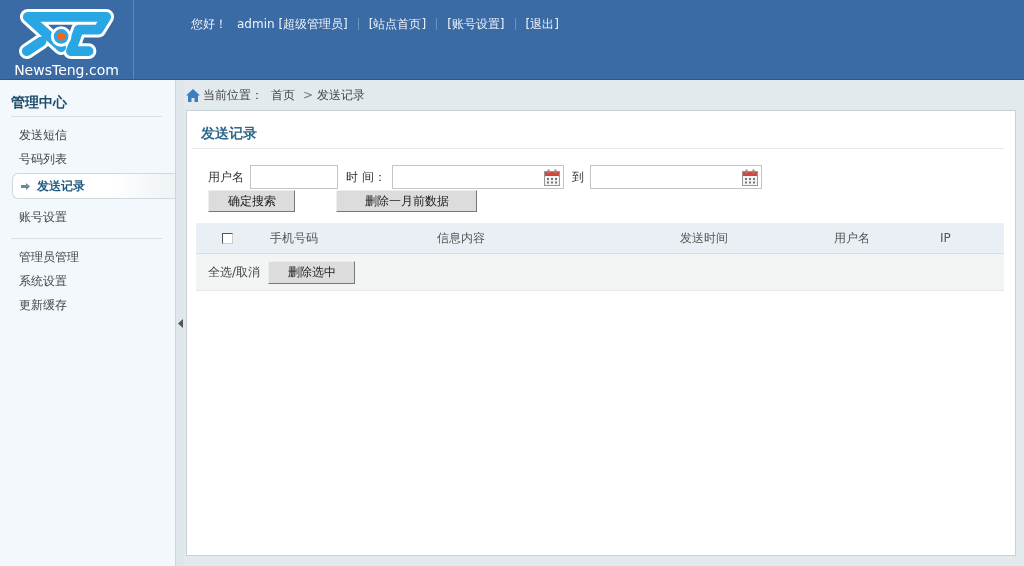 The height and width of the screenshot is (566, 1024). Describe the element at coordinates (39, 102) in the screenshot. I see `sidebar-title: 管理中心` at that location.